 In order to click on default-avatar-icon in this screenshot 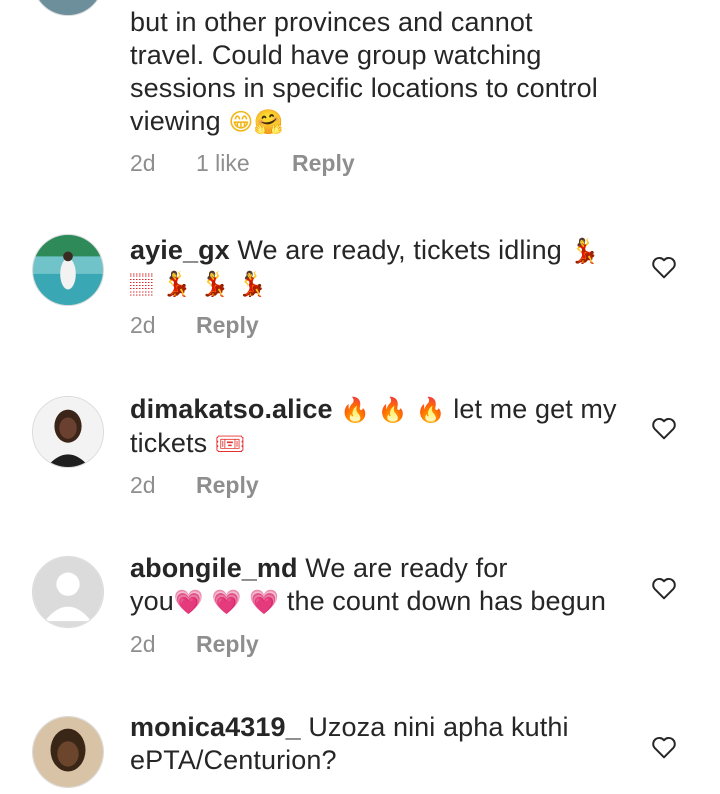, I will do `click(68, 592)`.